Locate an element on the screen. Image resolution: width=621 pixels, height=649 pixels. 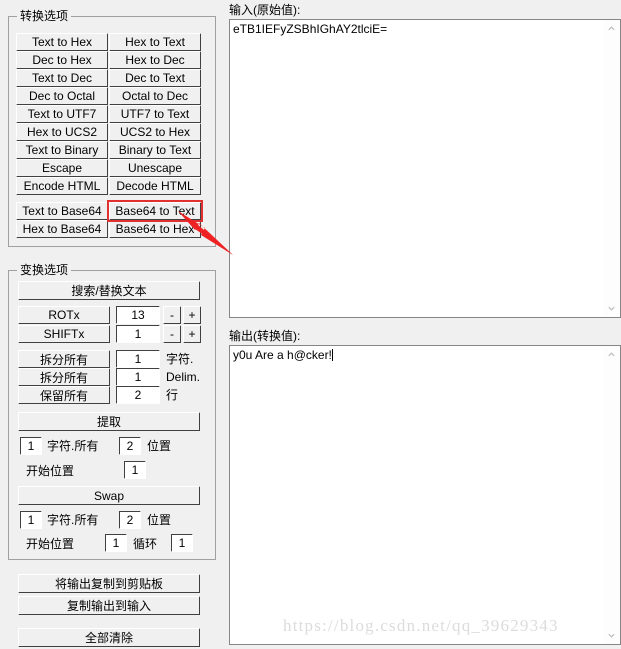
output-textarea-value: y0u Are a h@cker! is located at coordinates (416, 355).